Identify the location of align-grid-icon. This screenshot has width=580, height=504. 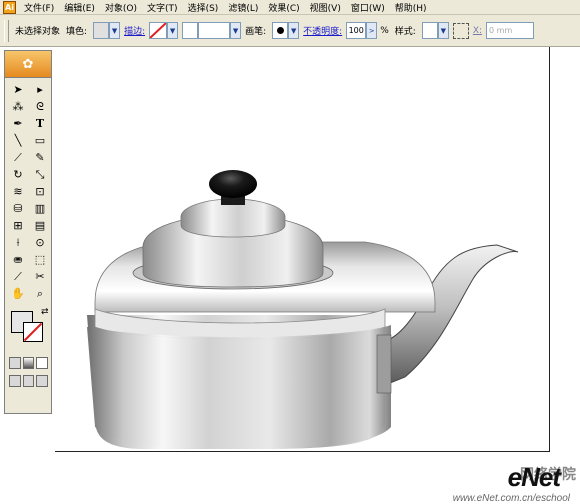
(460, 30).